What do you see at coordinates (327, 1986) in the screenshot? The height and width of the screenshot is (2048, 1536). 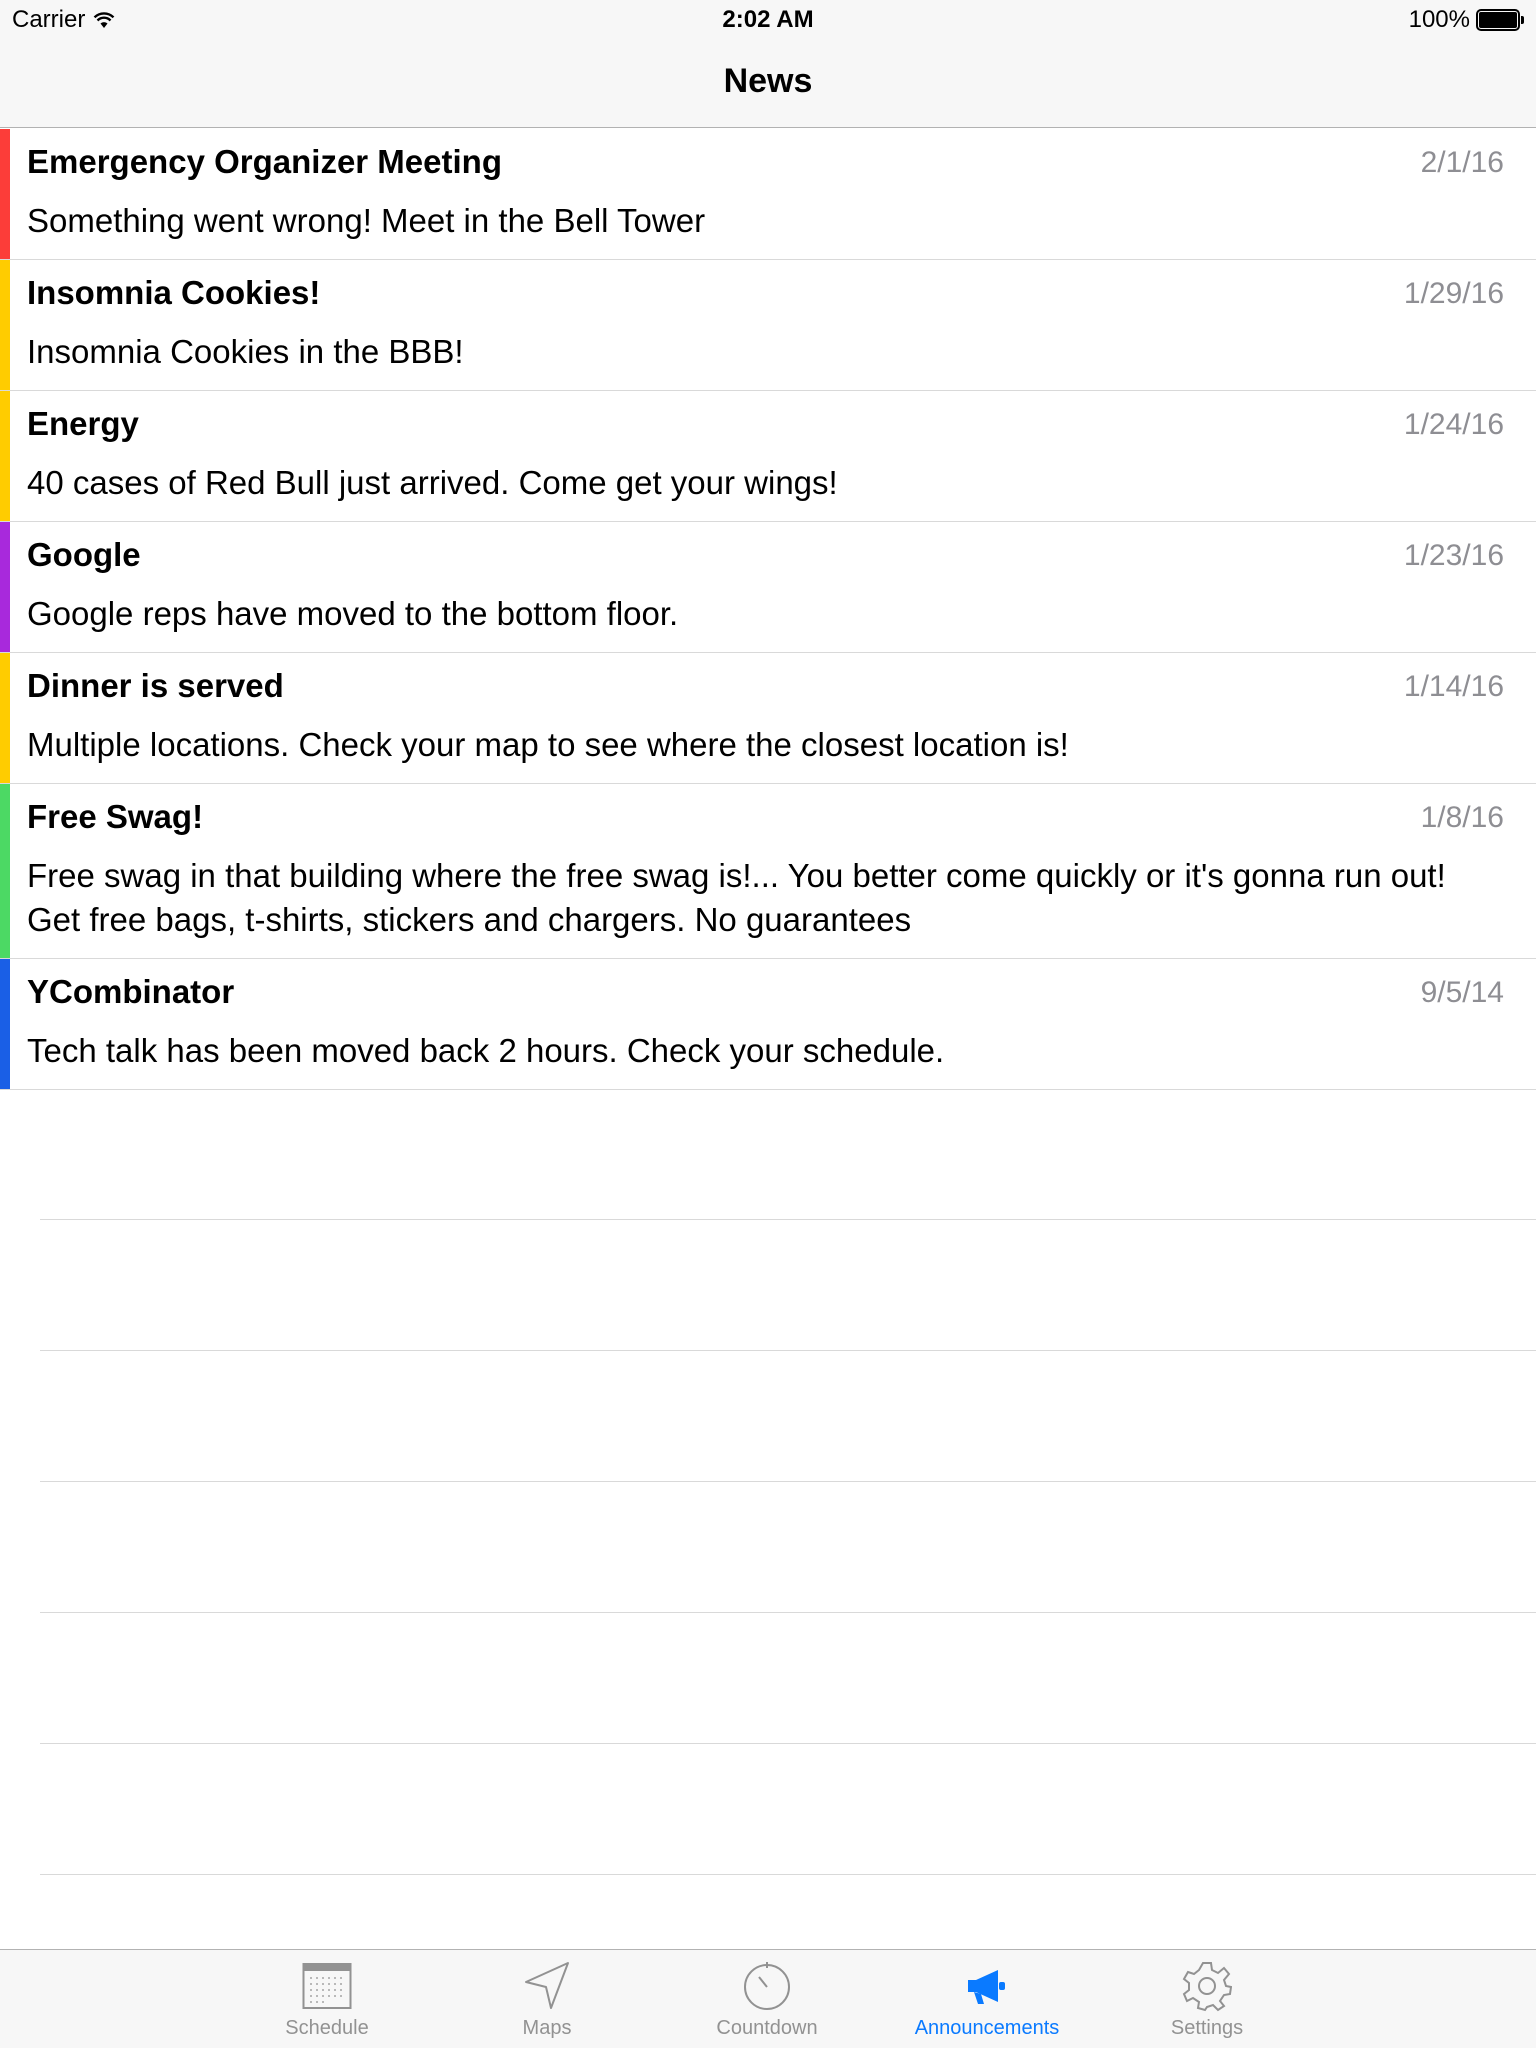 I see `calendar-icon` at bounding box center [327, 1986].